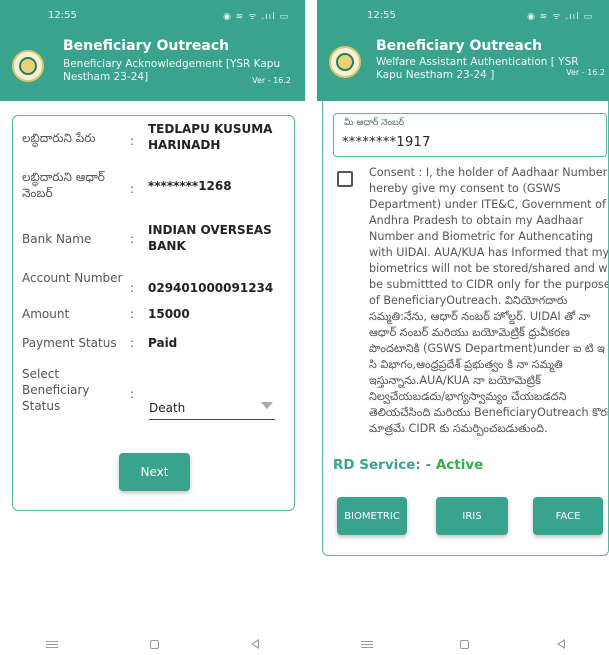  What do you see at coordinates (372, 516) in the screenshot?
I see `biometric-button: BIOMETRIC` at bounding box center [372, 516].